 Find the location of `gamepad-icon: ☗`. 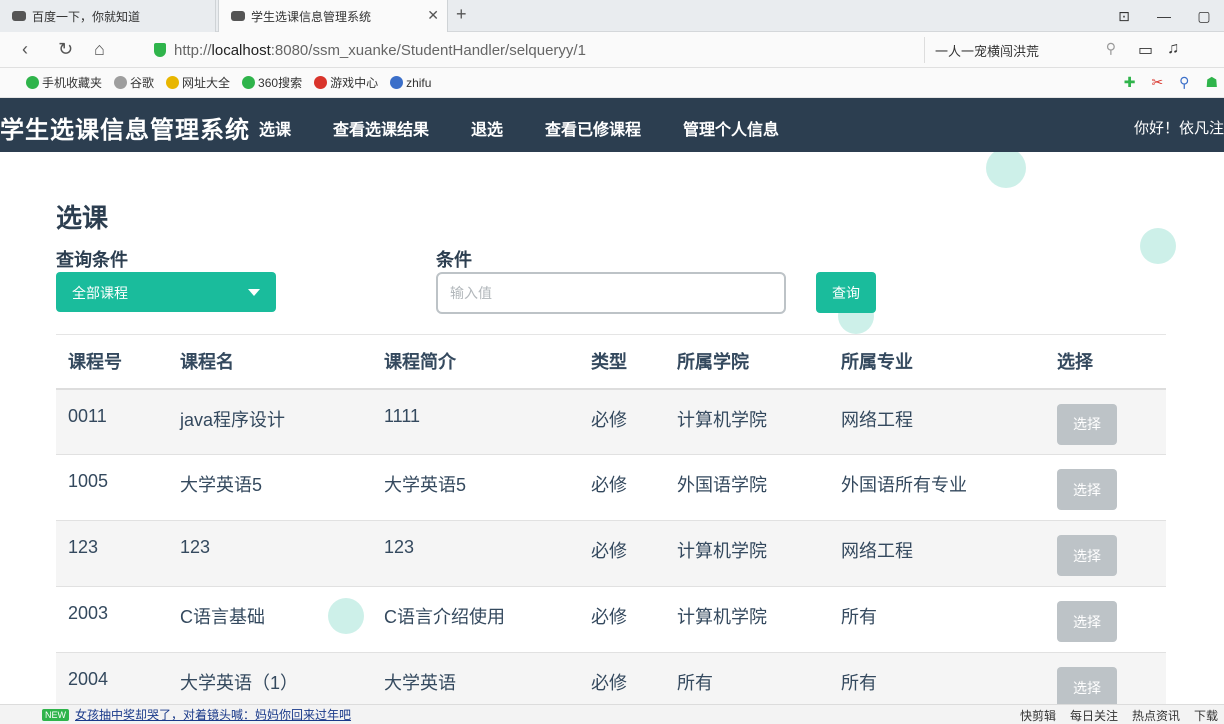

gamepad-icon: ☗ is located at coordinates (1211, 82).